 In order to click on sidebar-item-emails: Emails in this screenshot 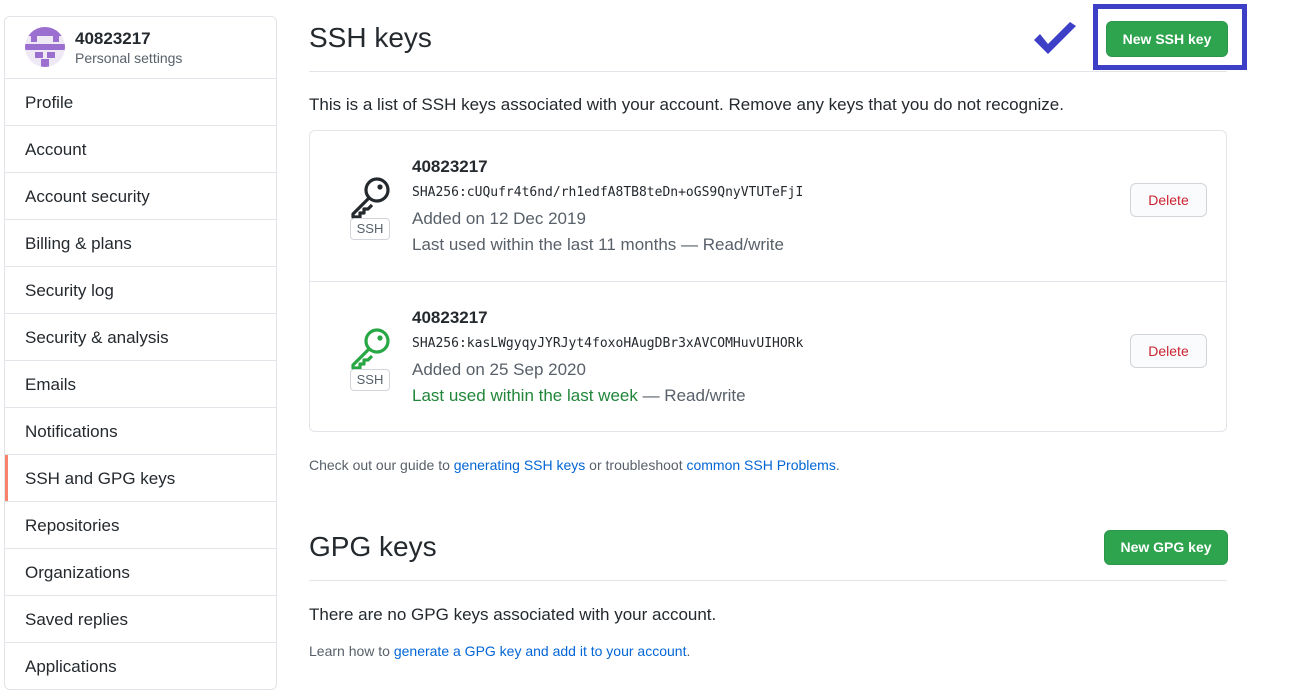, I will do `click(140, 384)`.